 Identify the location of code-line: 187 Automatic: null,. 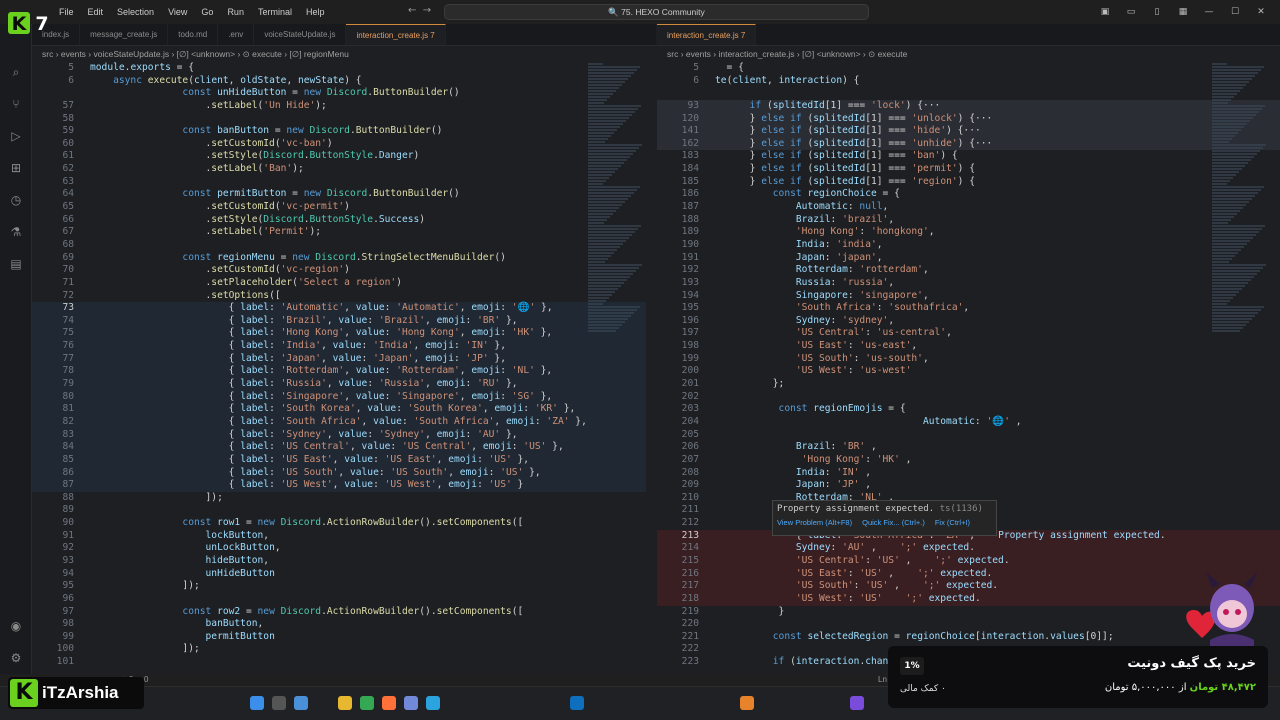
(968, 207).